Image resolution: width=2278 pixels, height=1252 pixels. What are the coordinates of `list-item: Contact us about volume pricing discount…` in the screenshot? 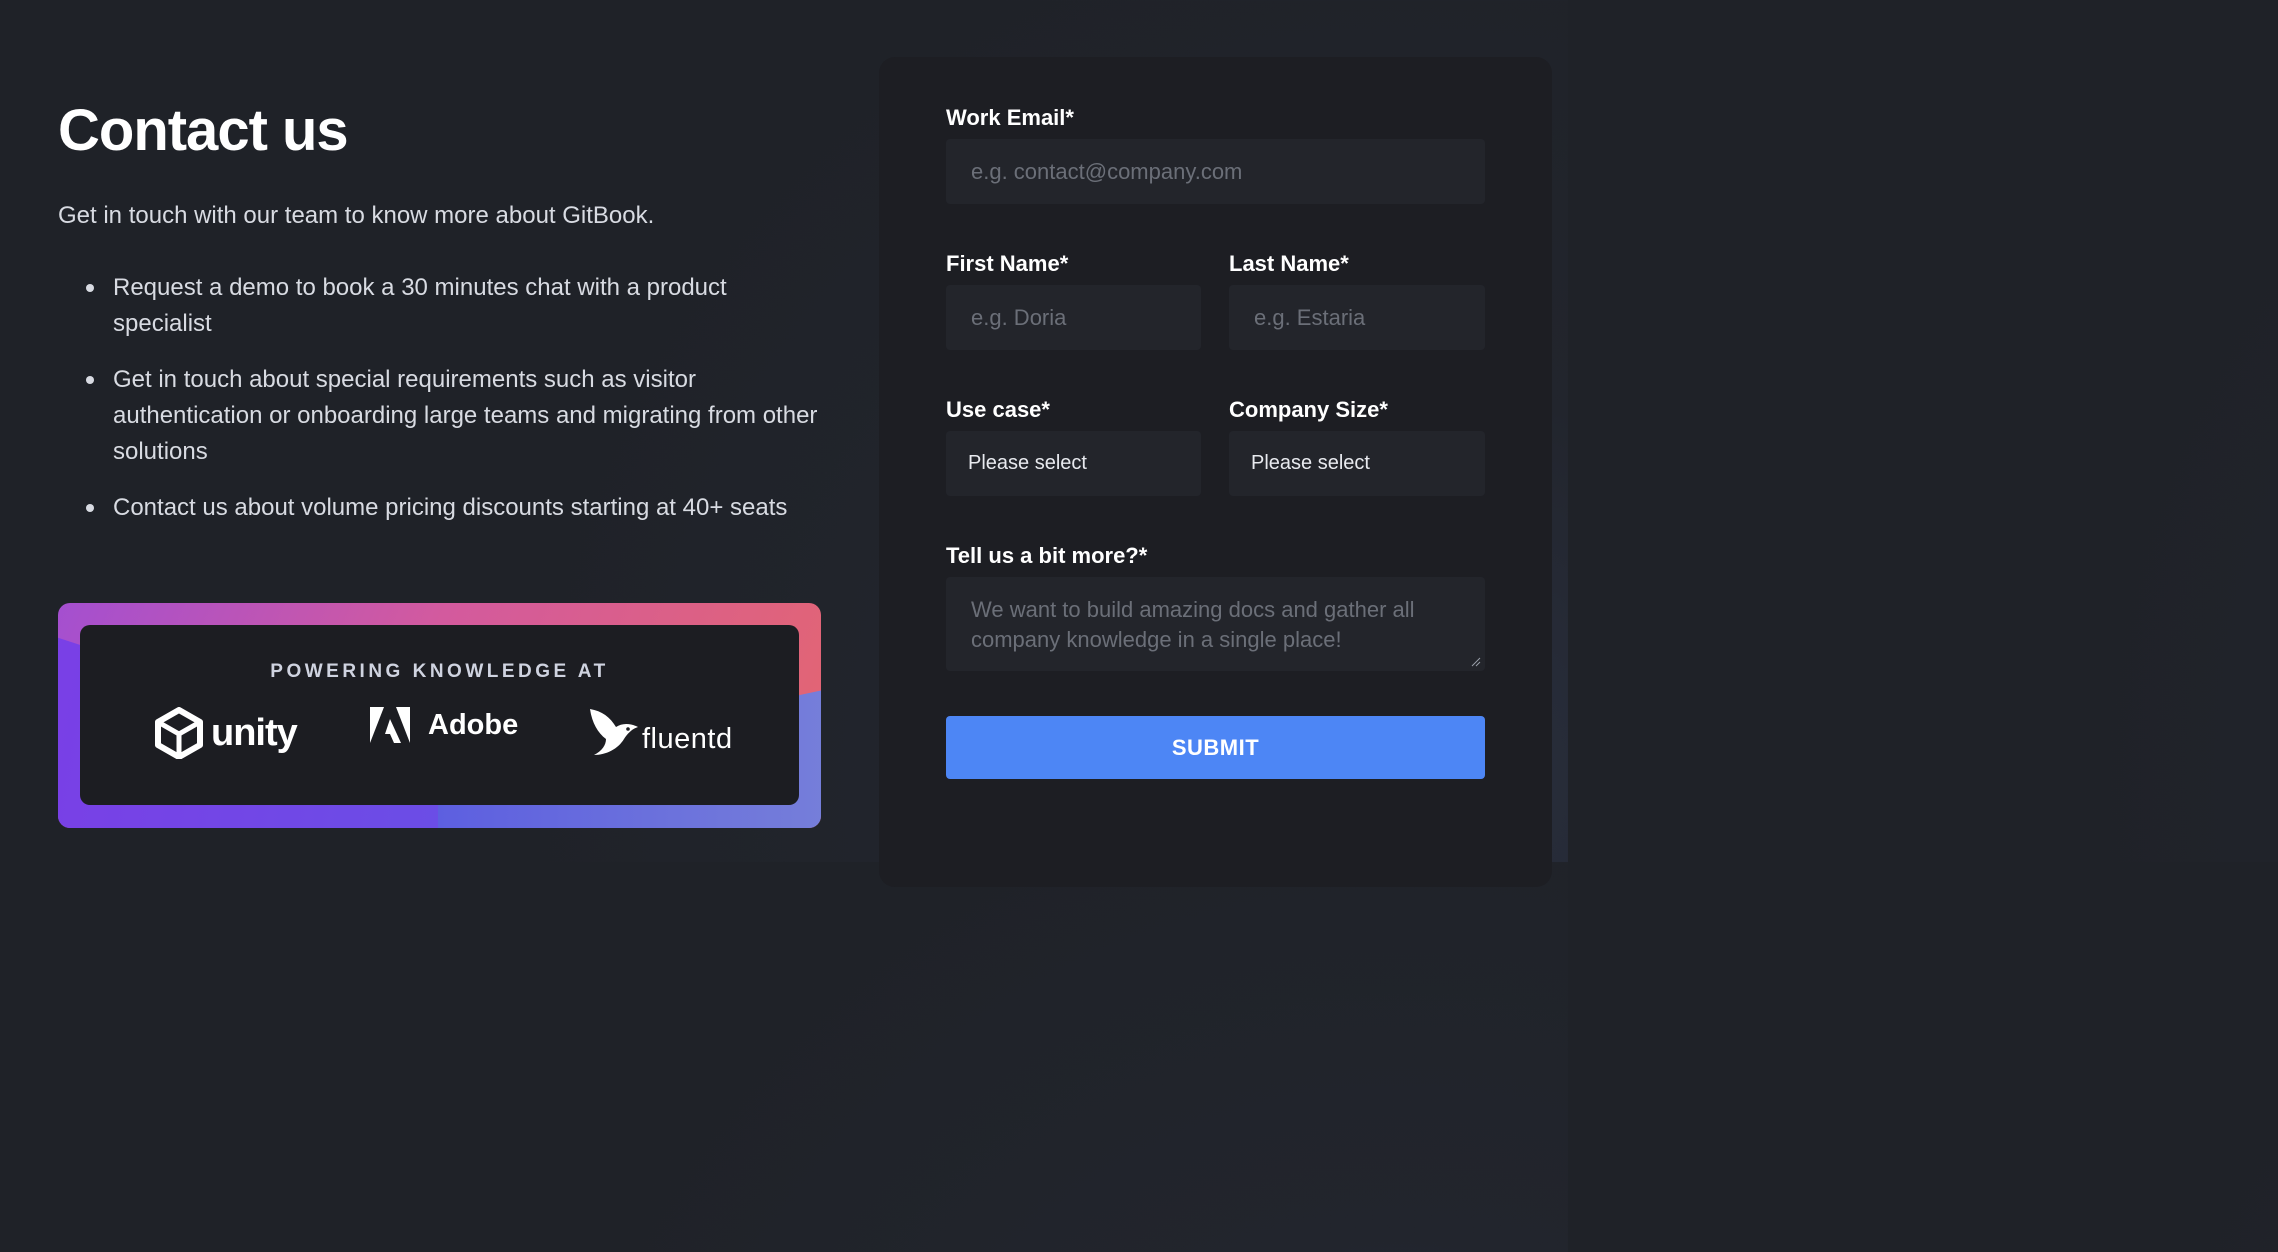 It's located at (456, 508).